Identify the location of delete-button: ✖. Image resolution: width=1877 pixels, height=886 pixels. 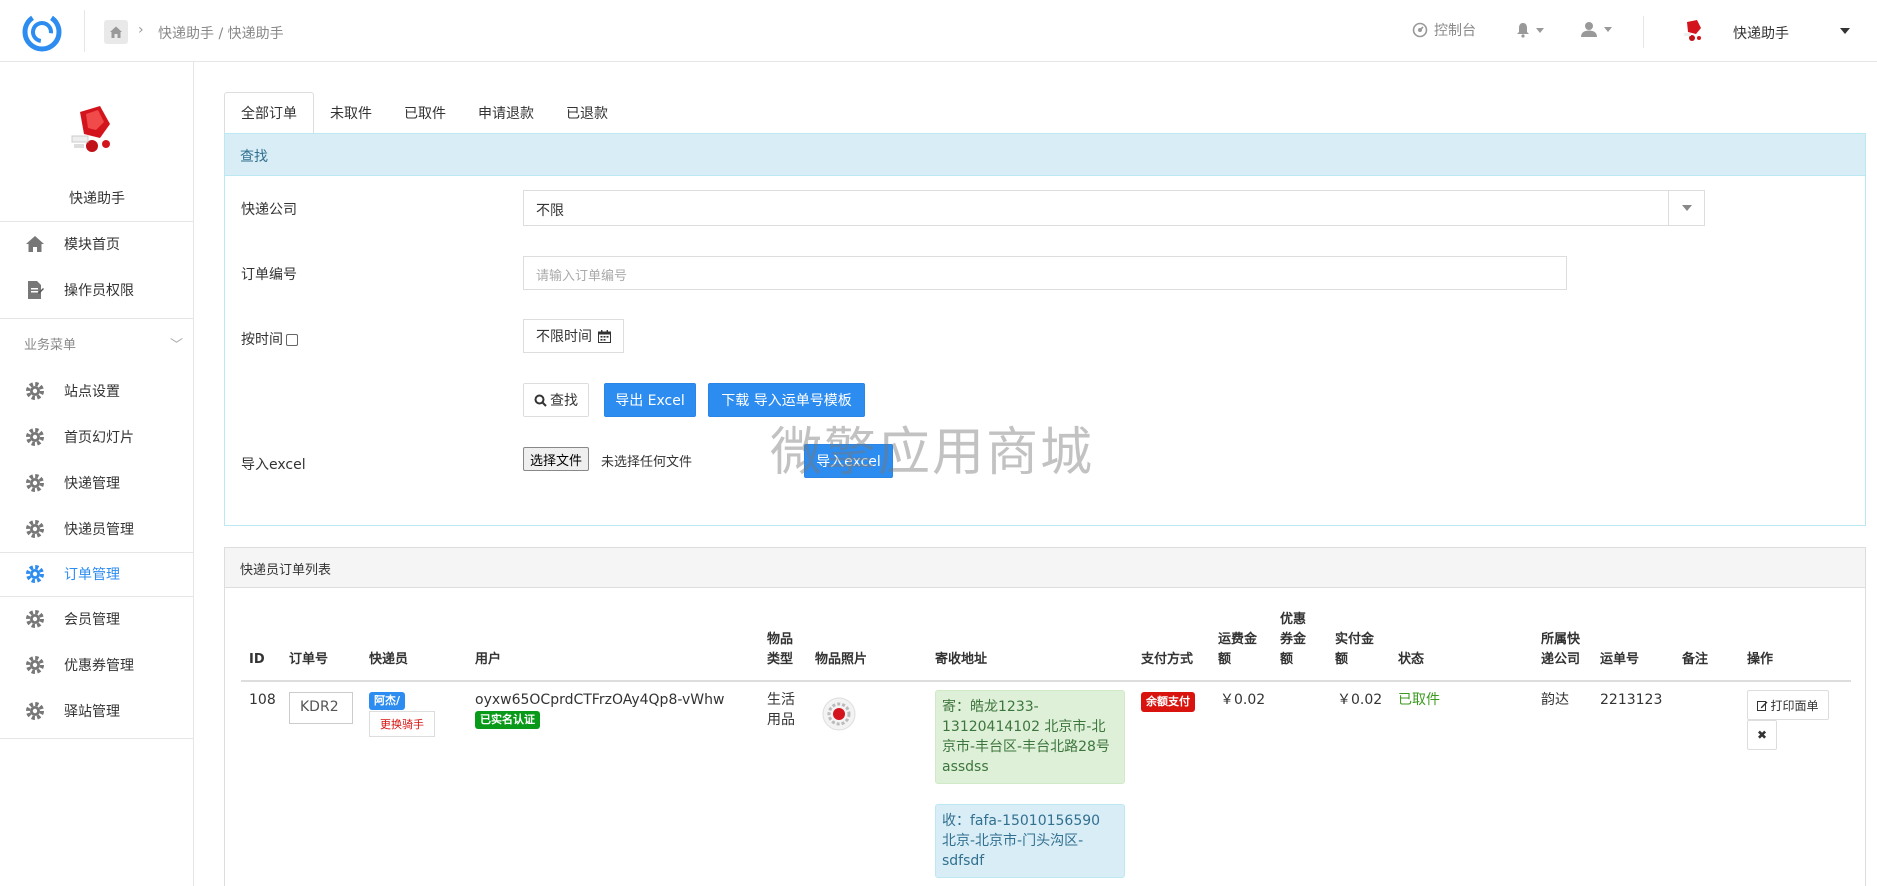
(1762, 735).